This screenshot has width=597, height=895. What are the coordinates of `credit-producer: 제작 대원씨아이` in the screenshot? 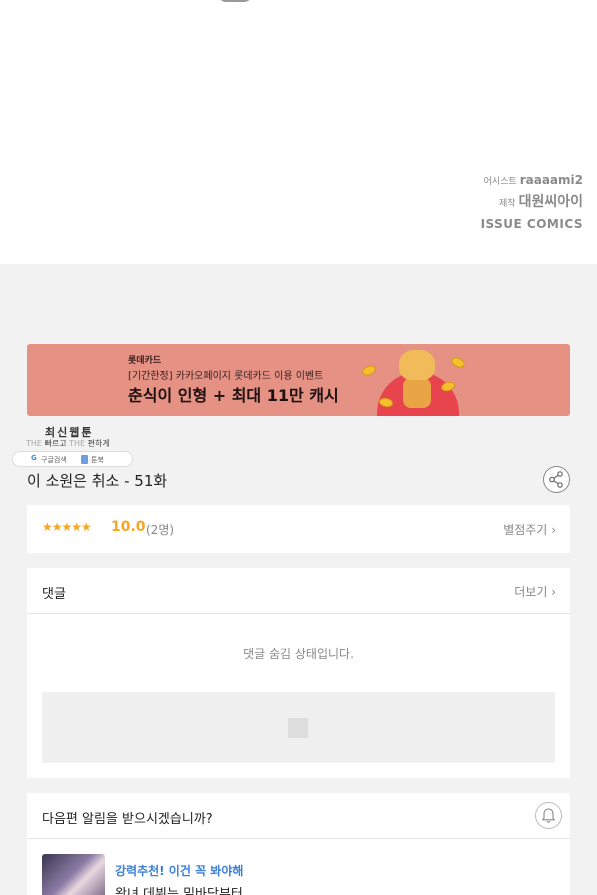 It's located at (532, 203).